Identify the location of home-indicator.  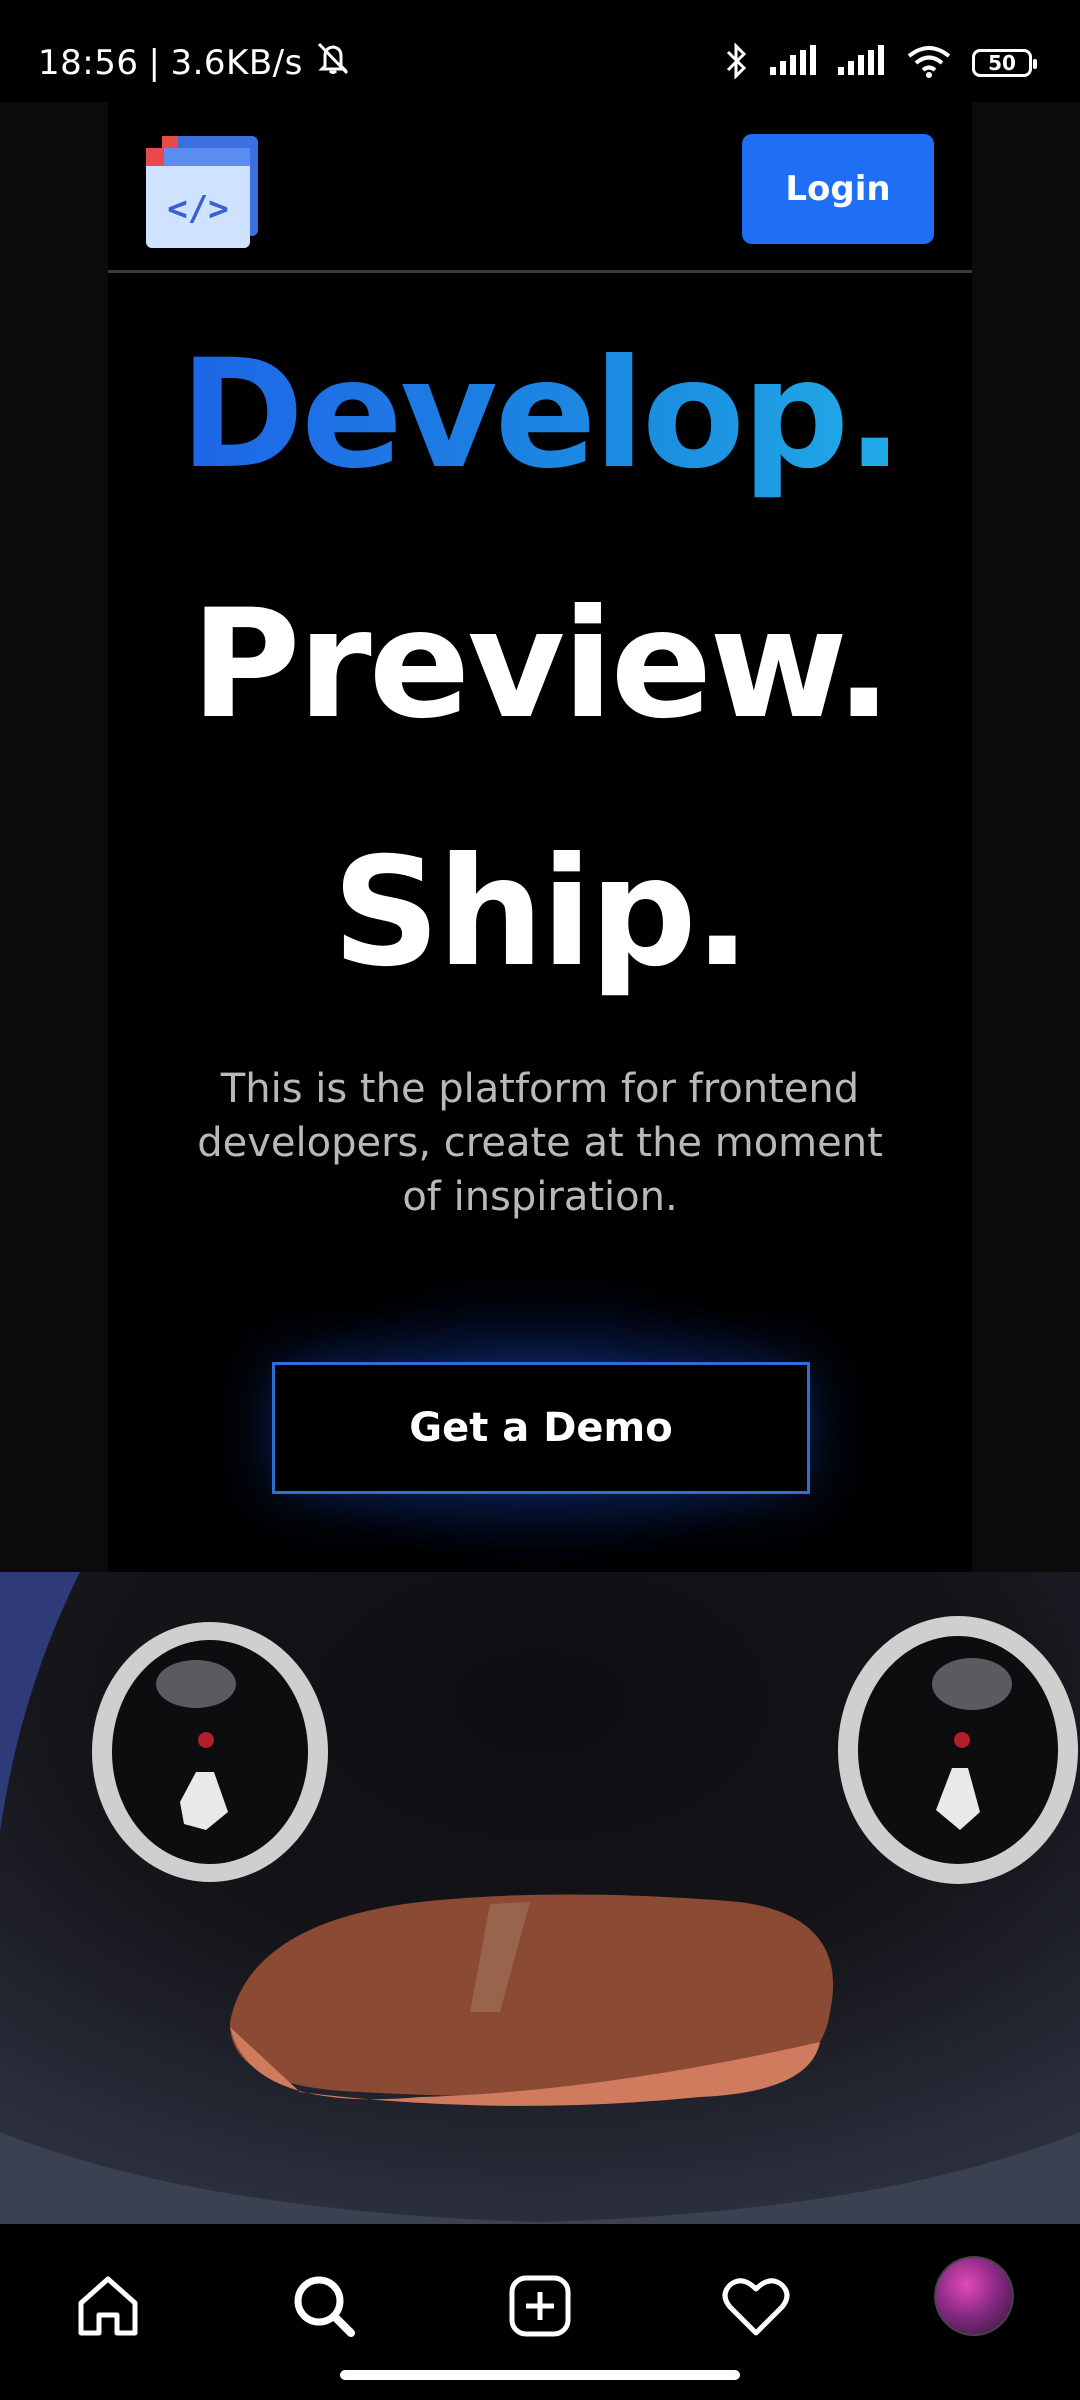
(540, 2375).